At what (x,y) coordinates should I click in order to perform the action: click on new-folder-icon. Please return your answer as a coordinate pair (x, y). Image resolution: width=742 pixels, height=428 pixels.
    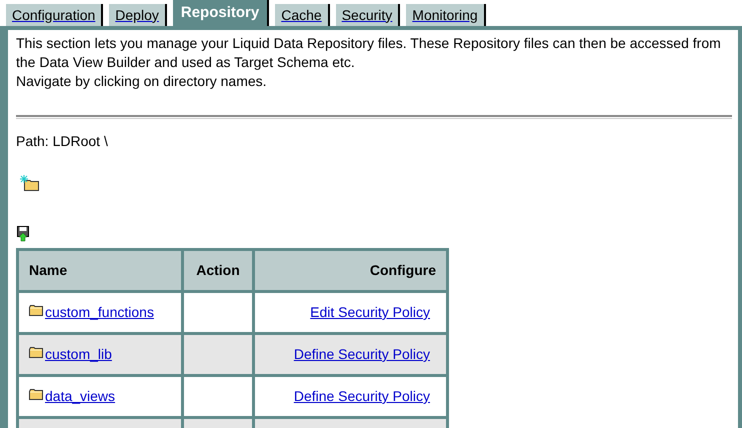
    Looking at the image, I should click on (30, 183).